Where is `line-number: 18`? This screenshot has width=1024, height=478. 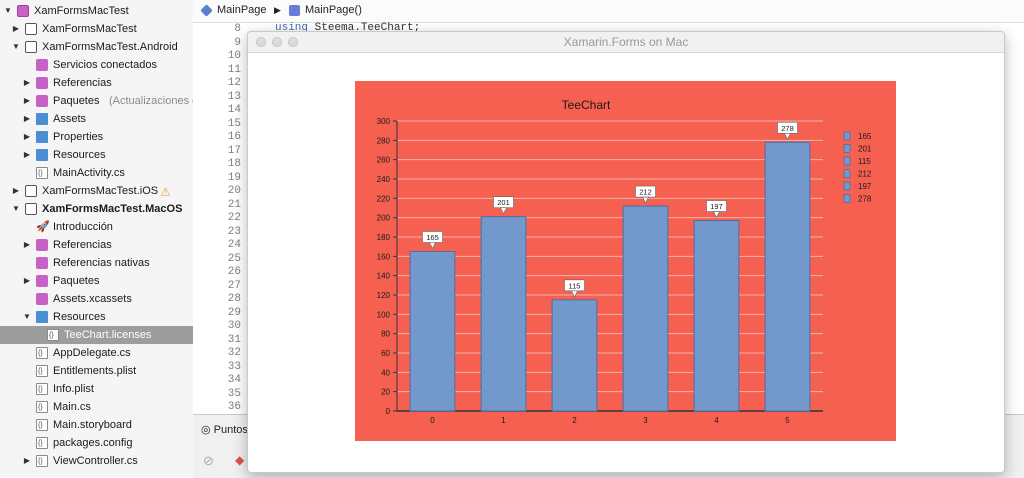 line-number: 18 is located at coordinates (234, 164).